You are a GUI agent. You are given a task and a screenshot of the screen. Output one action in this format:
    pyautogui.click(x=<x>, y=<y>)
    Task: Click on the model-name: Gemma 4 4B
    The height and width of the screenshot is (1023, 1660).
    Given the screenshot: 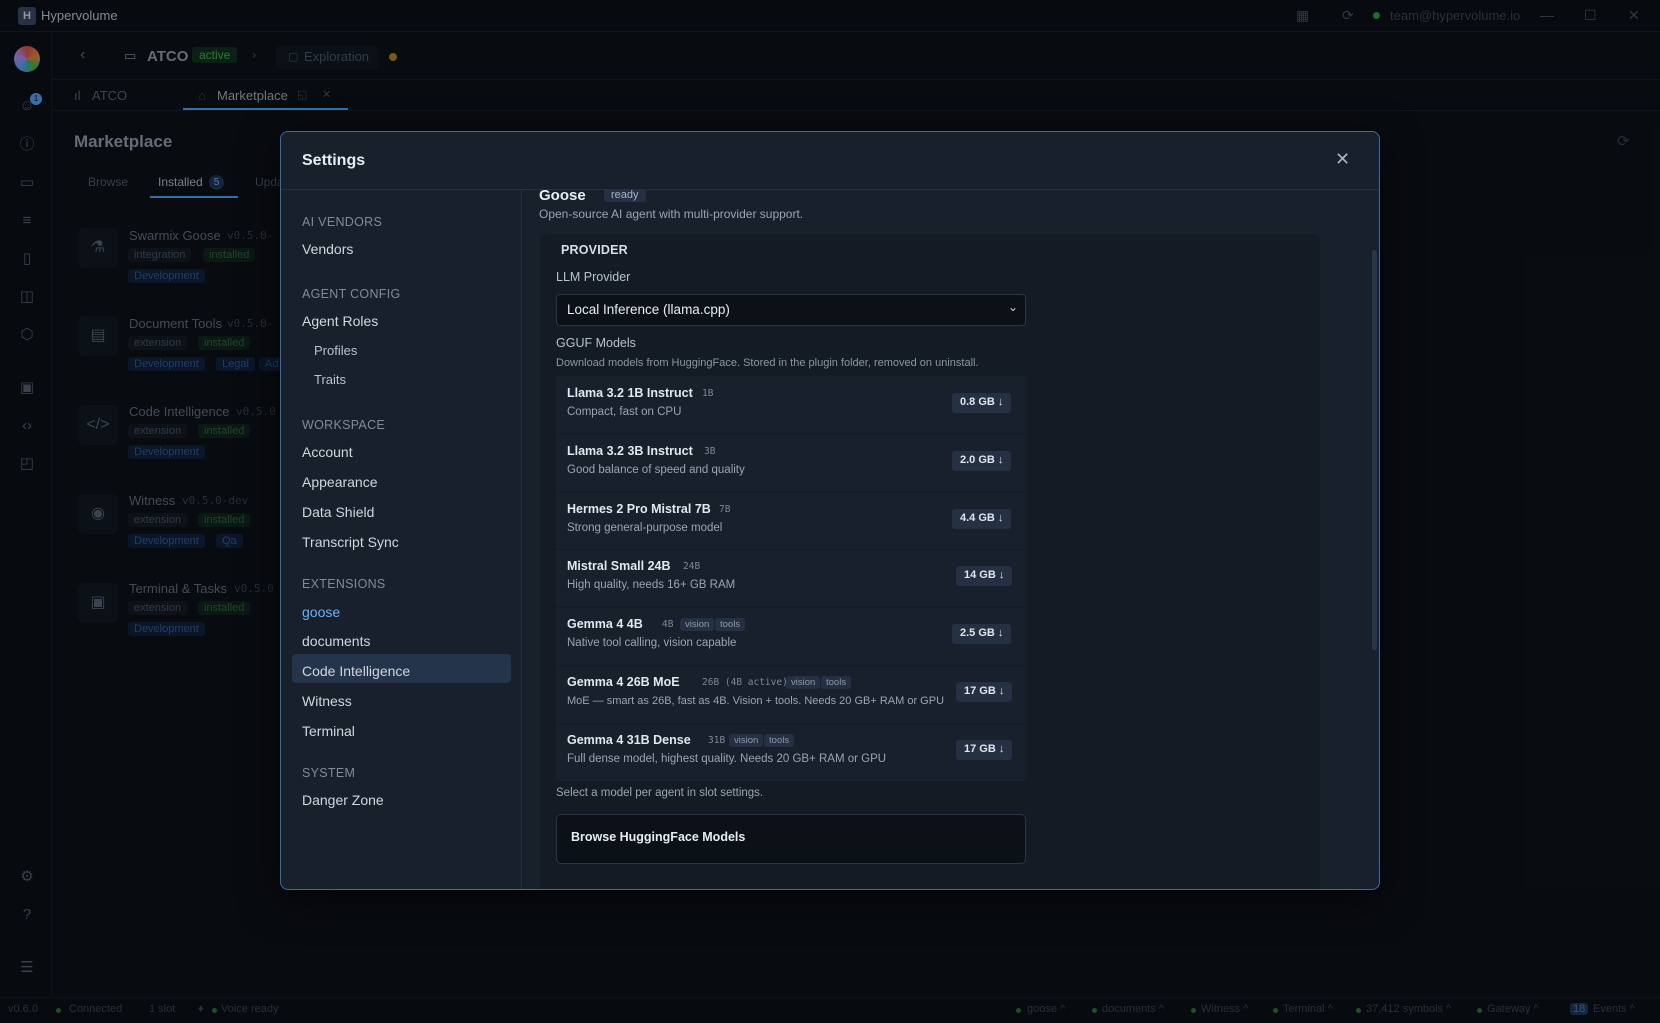 What is the action you would take?
    pyautogui.click(x=605, y=624)
    